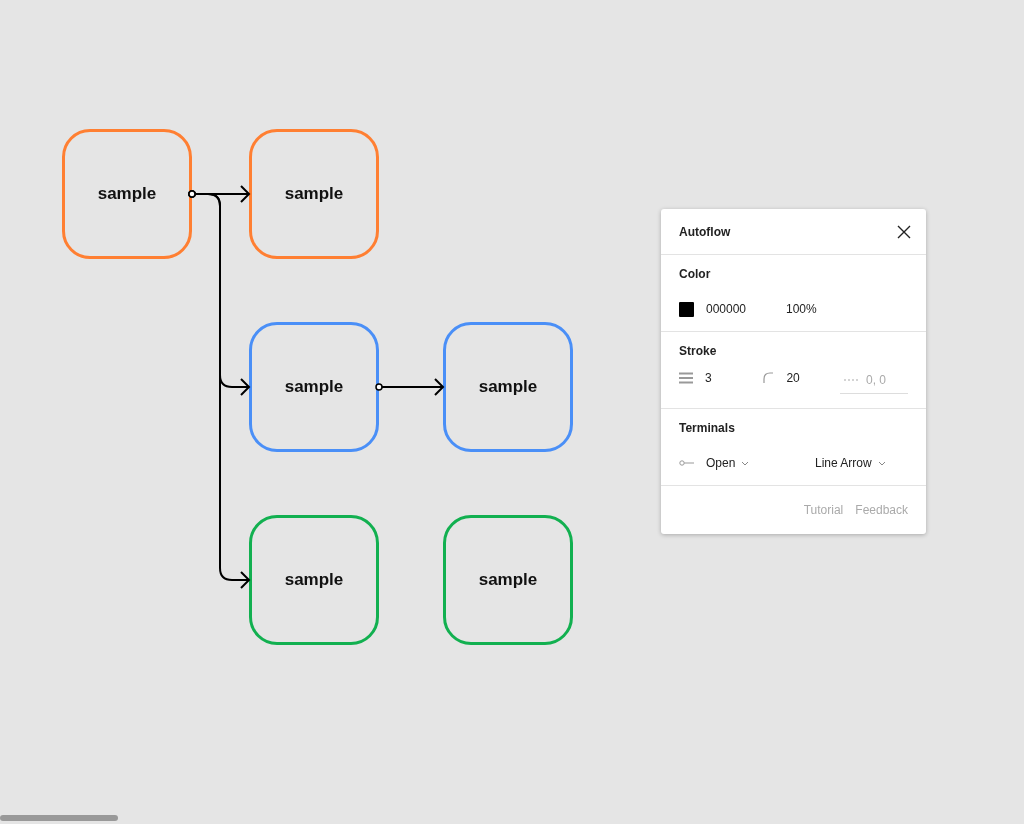  What do you see at coordinates (59, 818) in the screenshot?
I see `horizontal-scrollbar` at bounding box center [59, 818].